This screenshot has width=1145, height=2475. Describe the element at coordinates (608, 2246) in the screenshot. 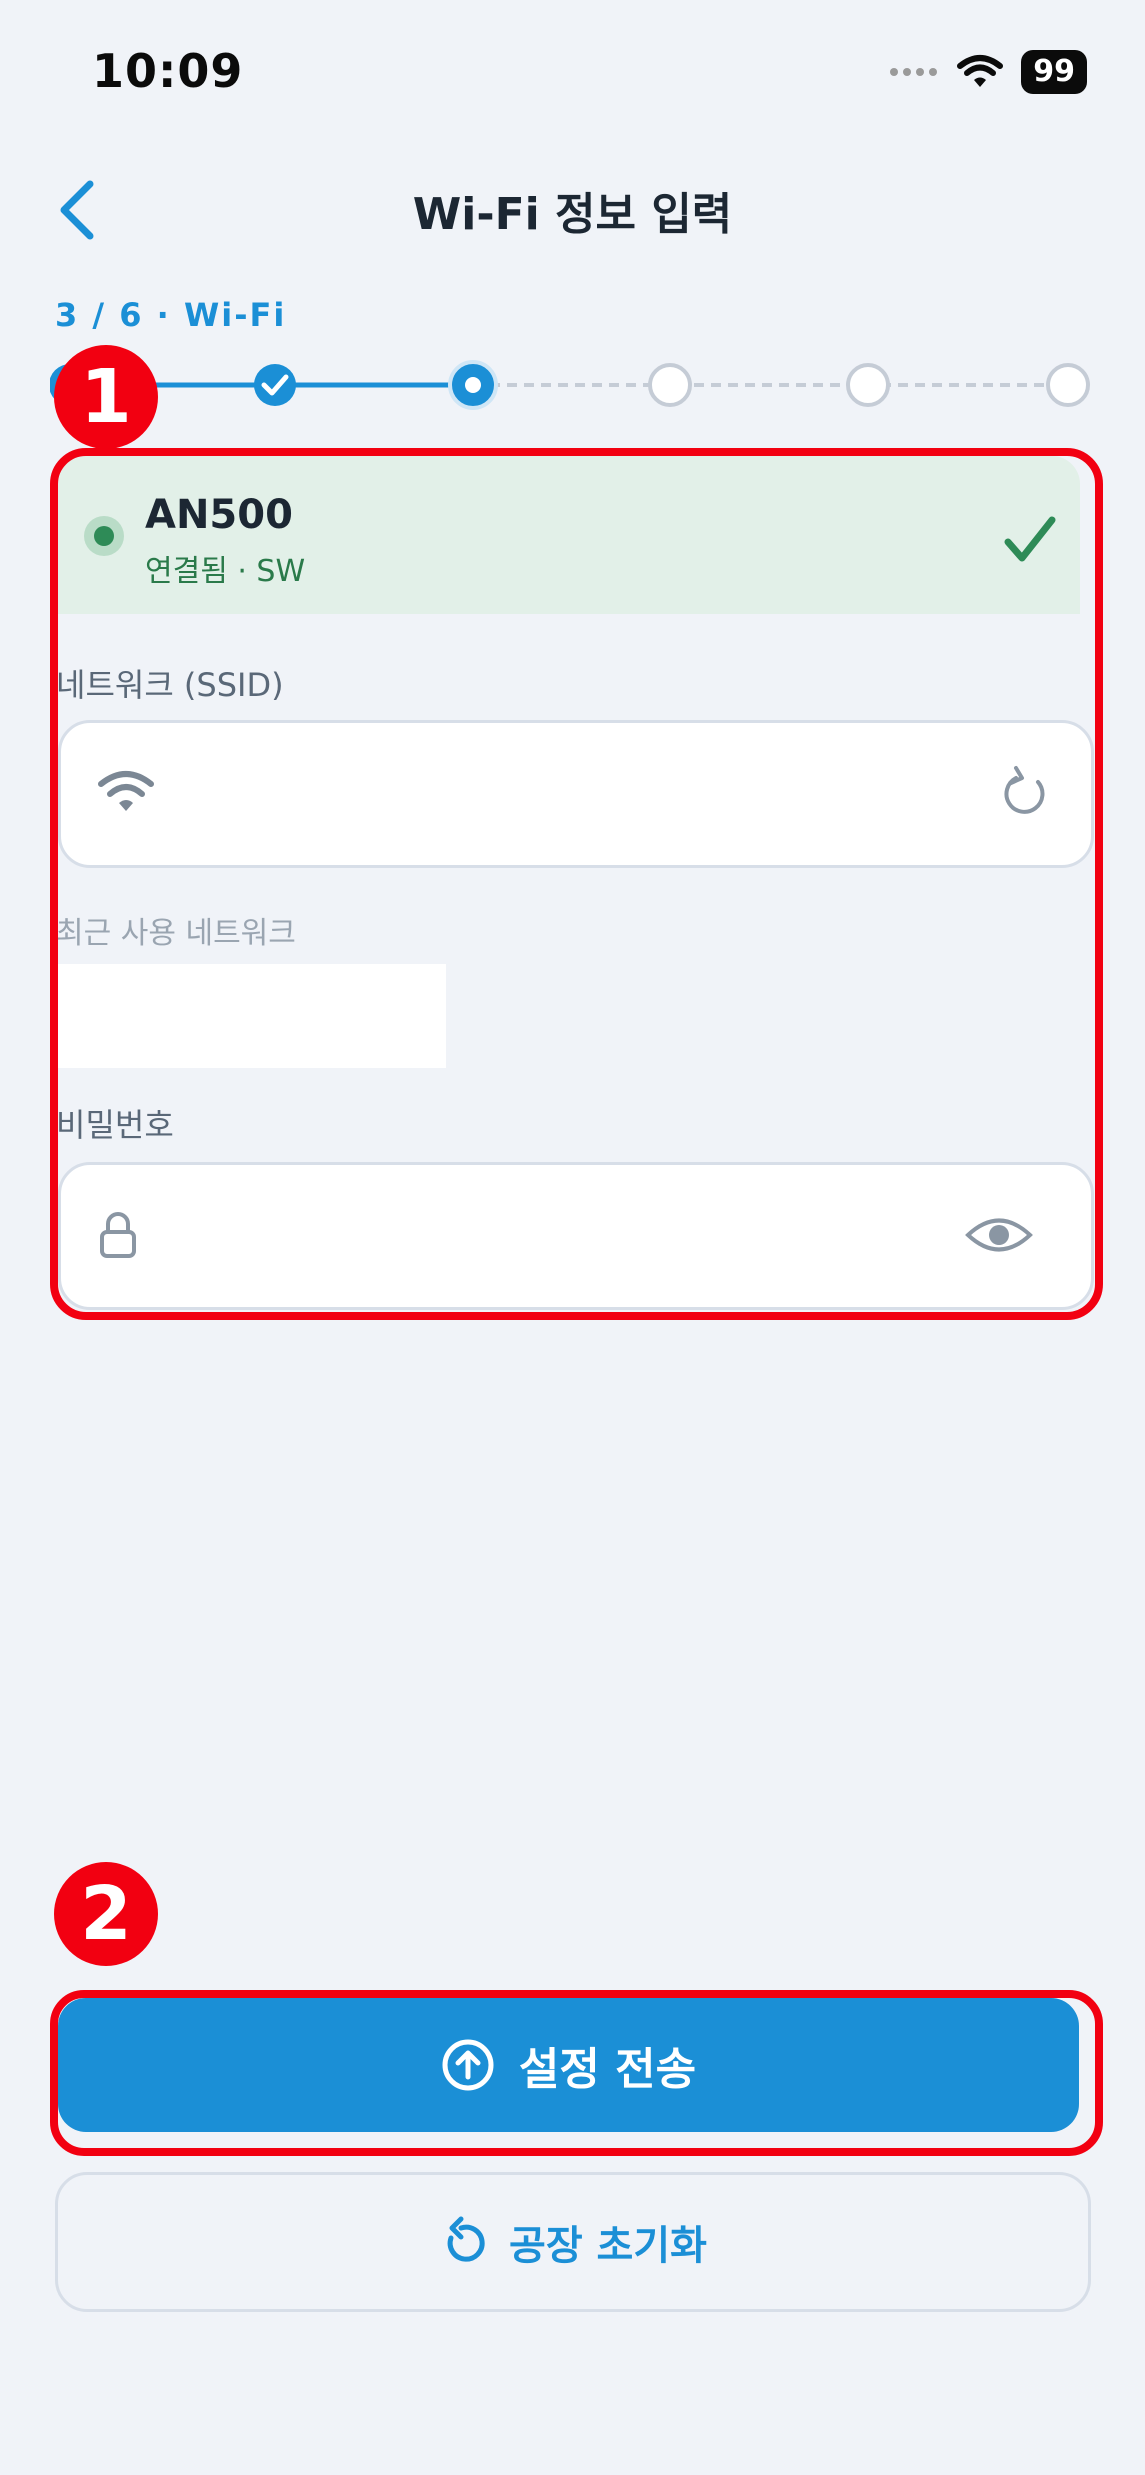

I see `factory-reset-label: 공장 초기화` at that location.